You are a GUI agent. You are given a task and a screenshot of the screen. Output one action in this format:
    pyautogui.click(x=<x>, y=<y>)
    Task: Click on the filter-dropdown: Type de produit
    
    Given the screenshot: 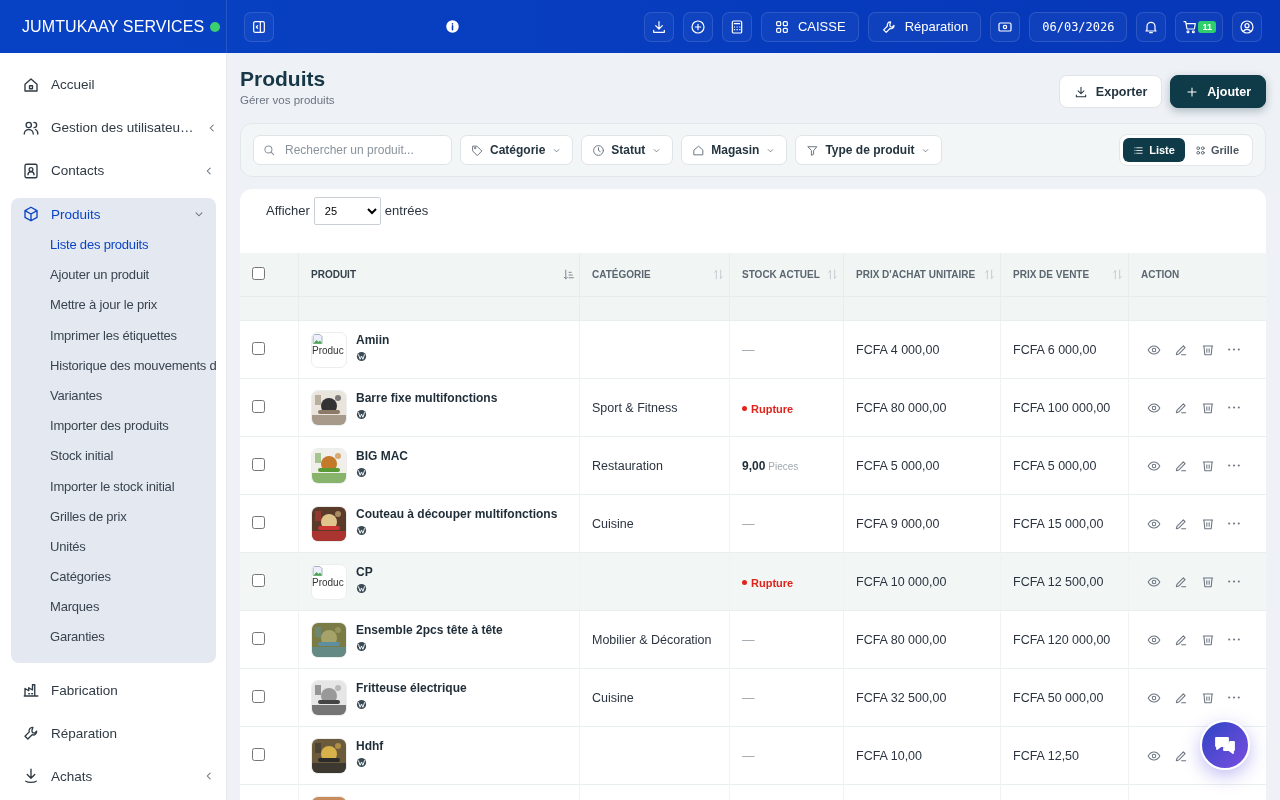 What is the action you would take?
    pyautogui.click(x=869, y=150)
    